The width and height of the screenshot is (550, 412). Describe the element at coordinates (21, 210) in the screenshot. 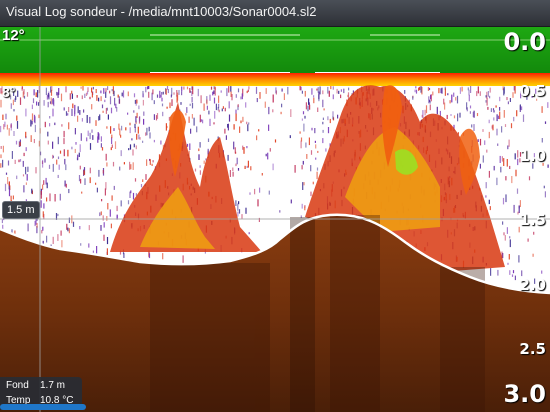

I see `cursor-depth-badge: 1.5 m` at that location.